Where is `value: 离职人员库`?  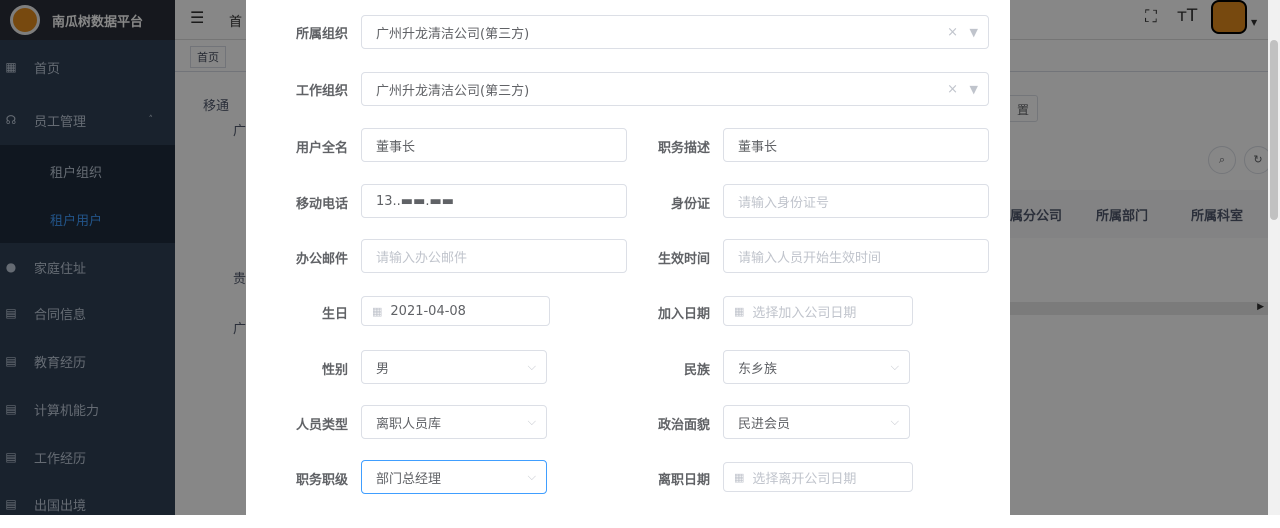 value: 离职人员库 is located at coordinates (409, 424).